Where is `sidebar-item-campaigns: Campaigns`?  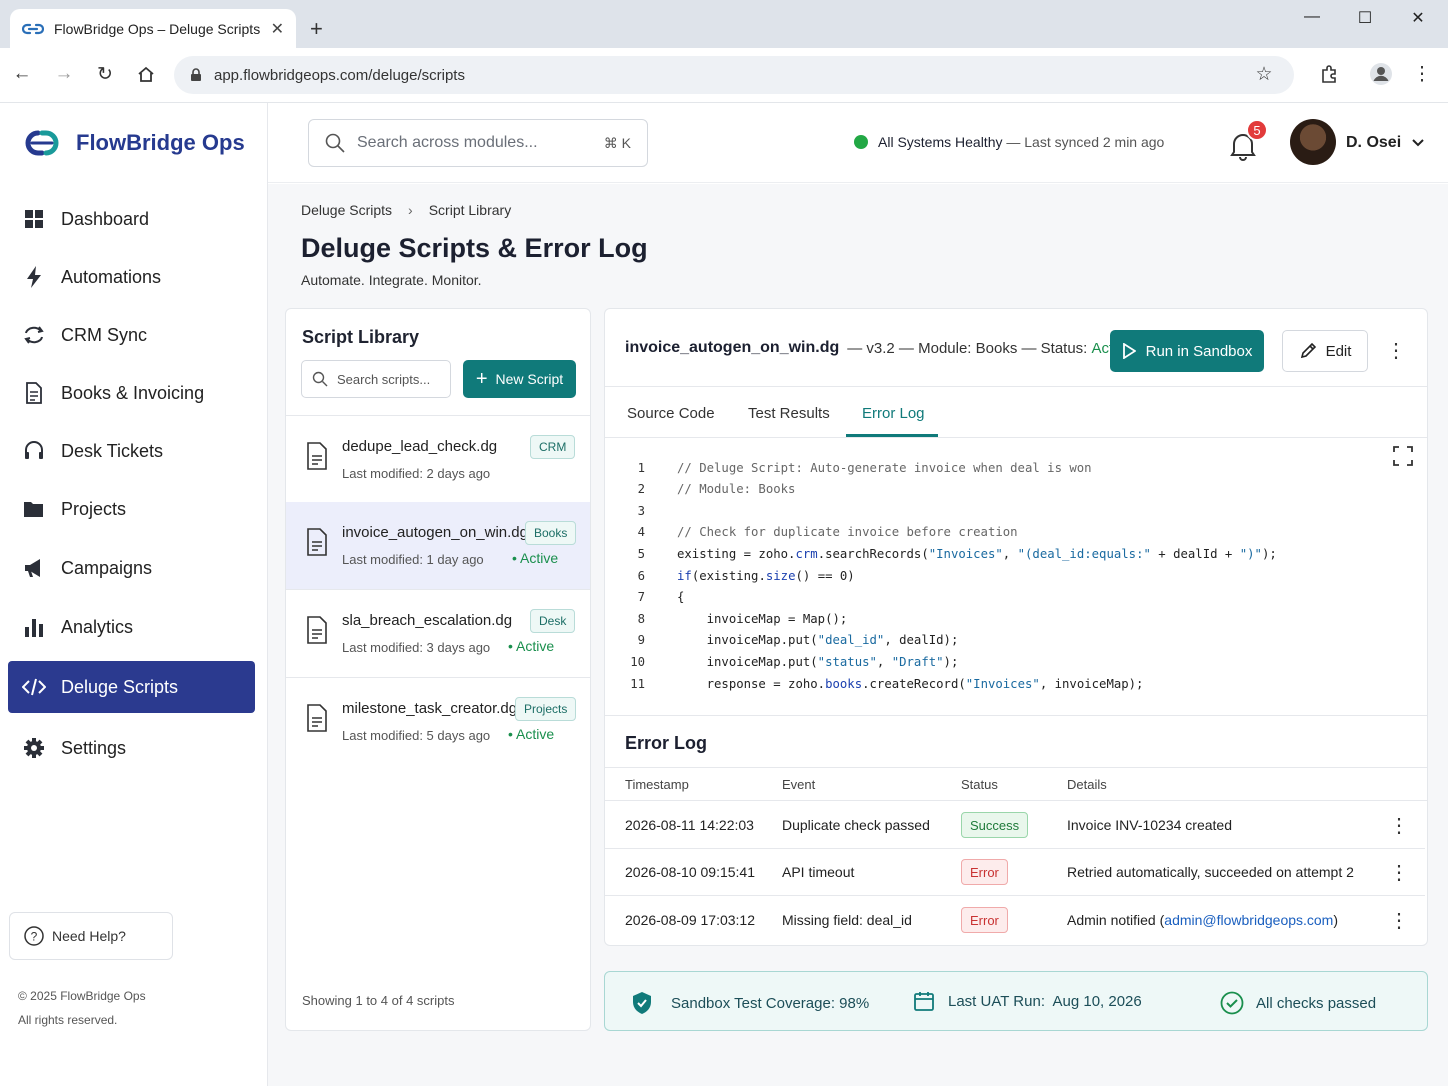 sidebar-item-campaigns: Campaigns is located at coordinates (131, 568).